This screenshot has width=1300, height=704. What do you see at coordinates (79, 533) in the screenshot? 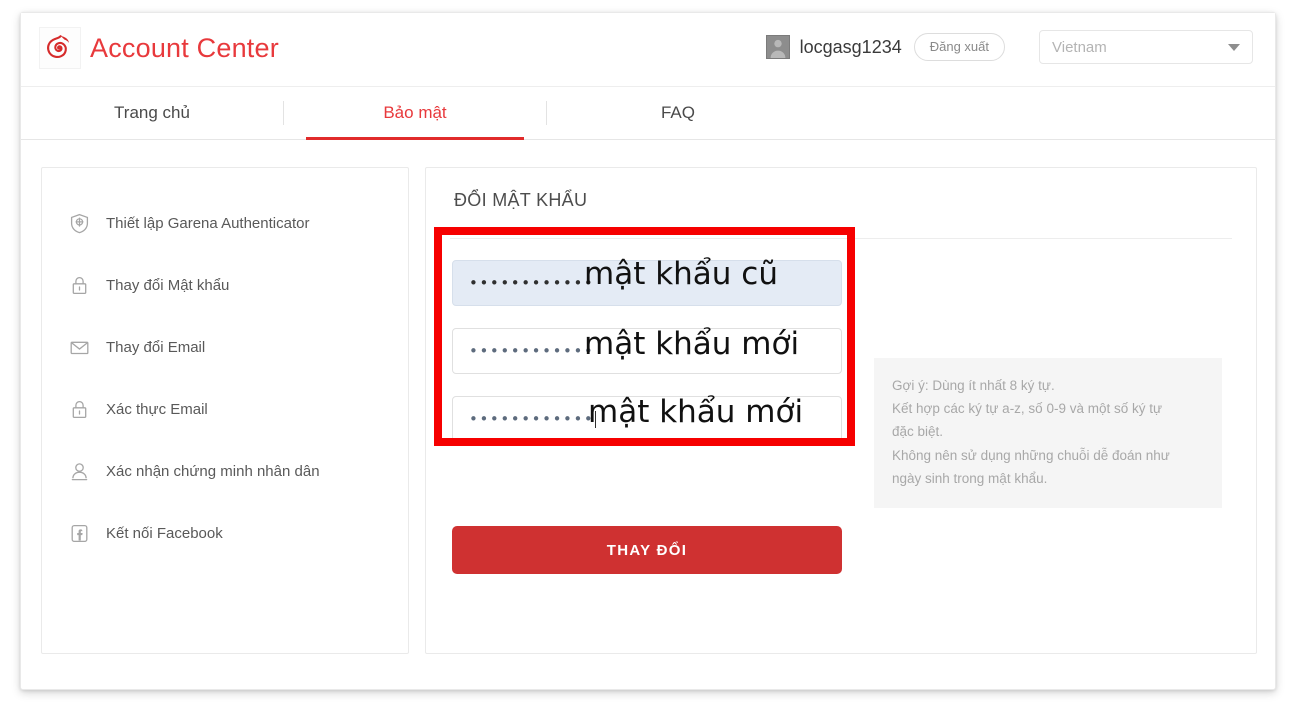
I see `facebook-icon` at bounding box center [79, 533].